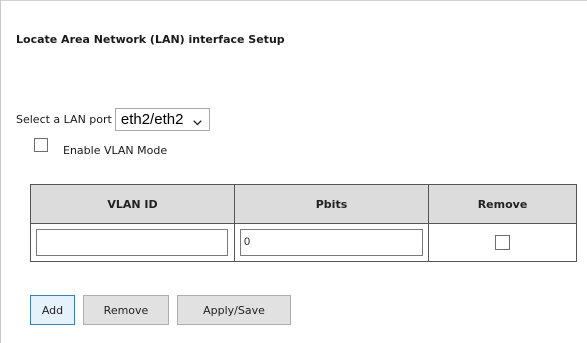 This screenshot has width=587, height=343. I want to click on remove-cell, so click(502, 242).